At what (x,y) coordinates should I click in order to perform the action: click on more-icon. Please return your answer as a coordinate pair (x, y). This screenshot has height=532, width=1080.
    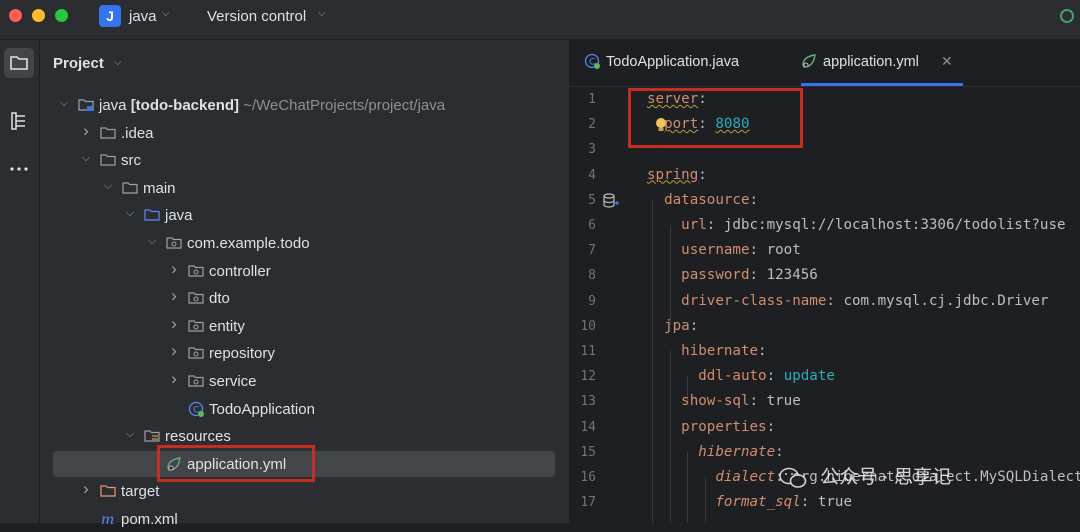
    Looking at the image, I should click on (19, 169).